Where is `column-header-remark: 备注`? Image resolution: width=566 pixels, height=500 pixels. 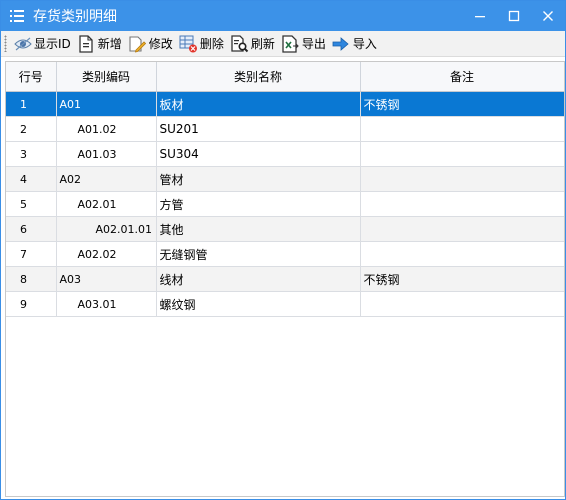 column-header-remark: 备注 is located at coordinates (462, 77).